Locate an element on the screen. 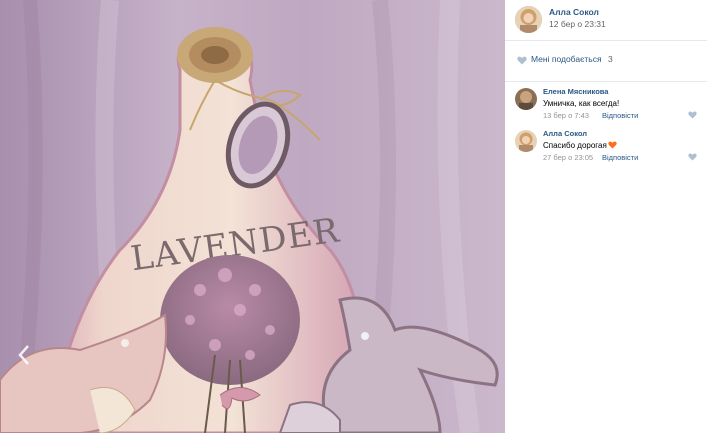 This screenshot has width=707, height=433. comment-timestamp: 27 бер о 23:05 is located at coordinates (568, 157).